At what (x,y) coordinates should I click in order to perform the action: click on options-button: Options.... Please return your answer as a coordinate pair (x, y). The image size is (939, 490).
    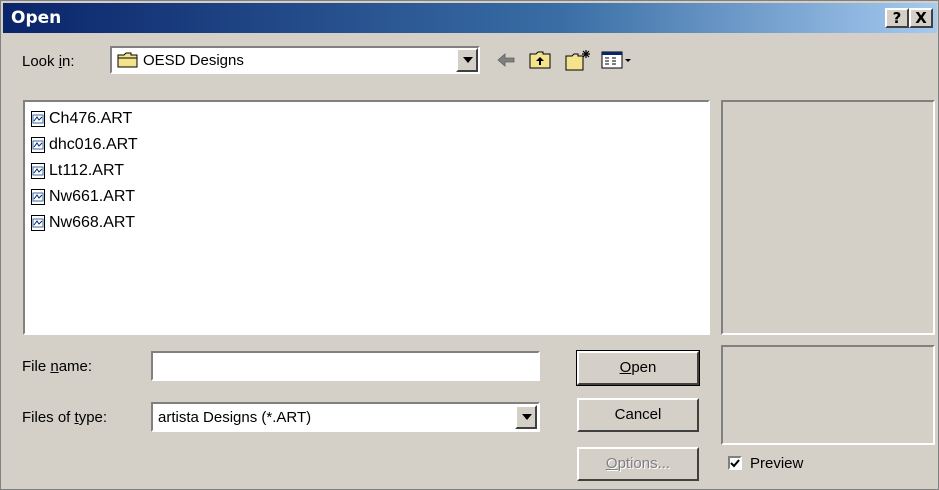
    Looking at the image, I should click on (638, 464).